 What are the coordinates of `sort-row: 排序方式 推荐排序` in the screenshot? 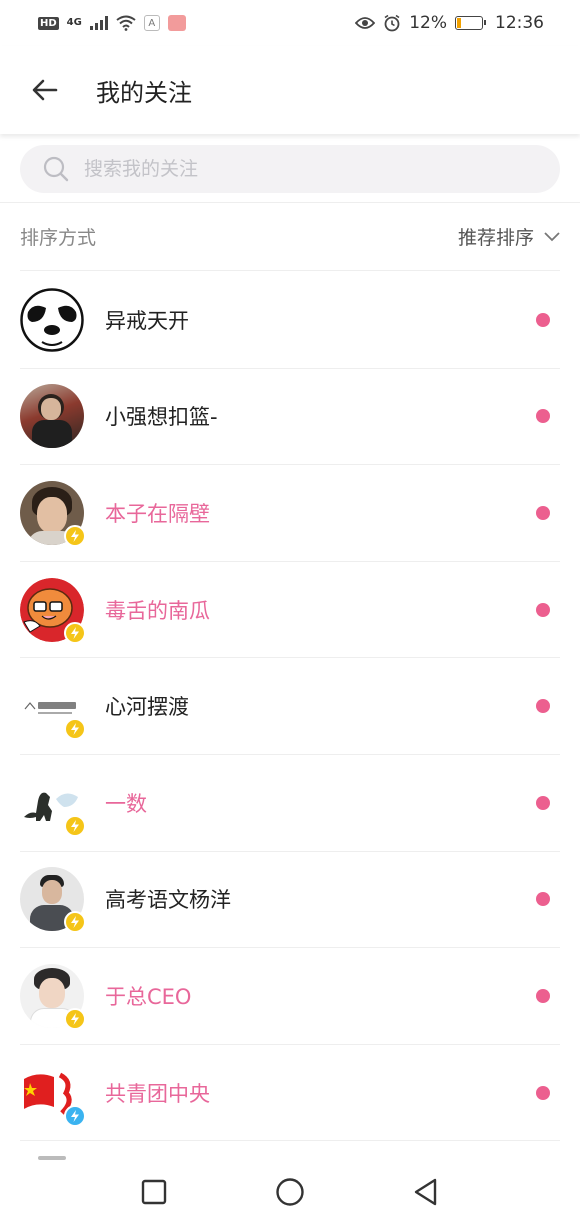 It's located at (290, 237).